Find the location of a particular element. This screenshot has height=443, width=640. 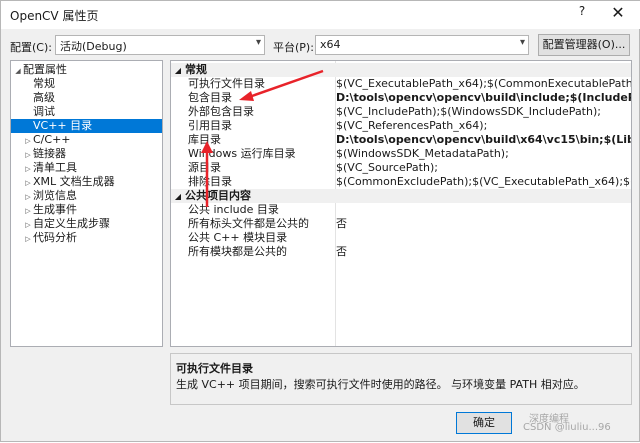

annotation-arrow-library is located at coordinates (207, 174).